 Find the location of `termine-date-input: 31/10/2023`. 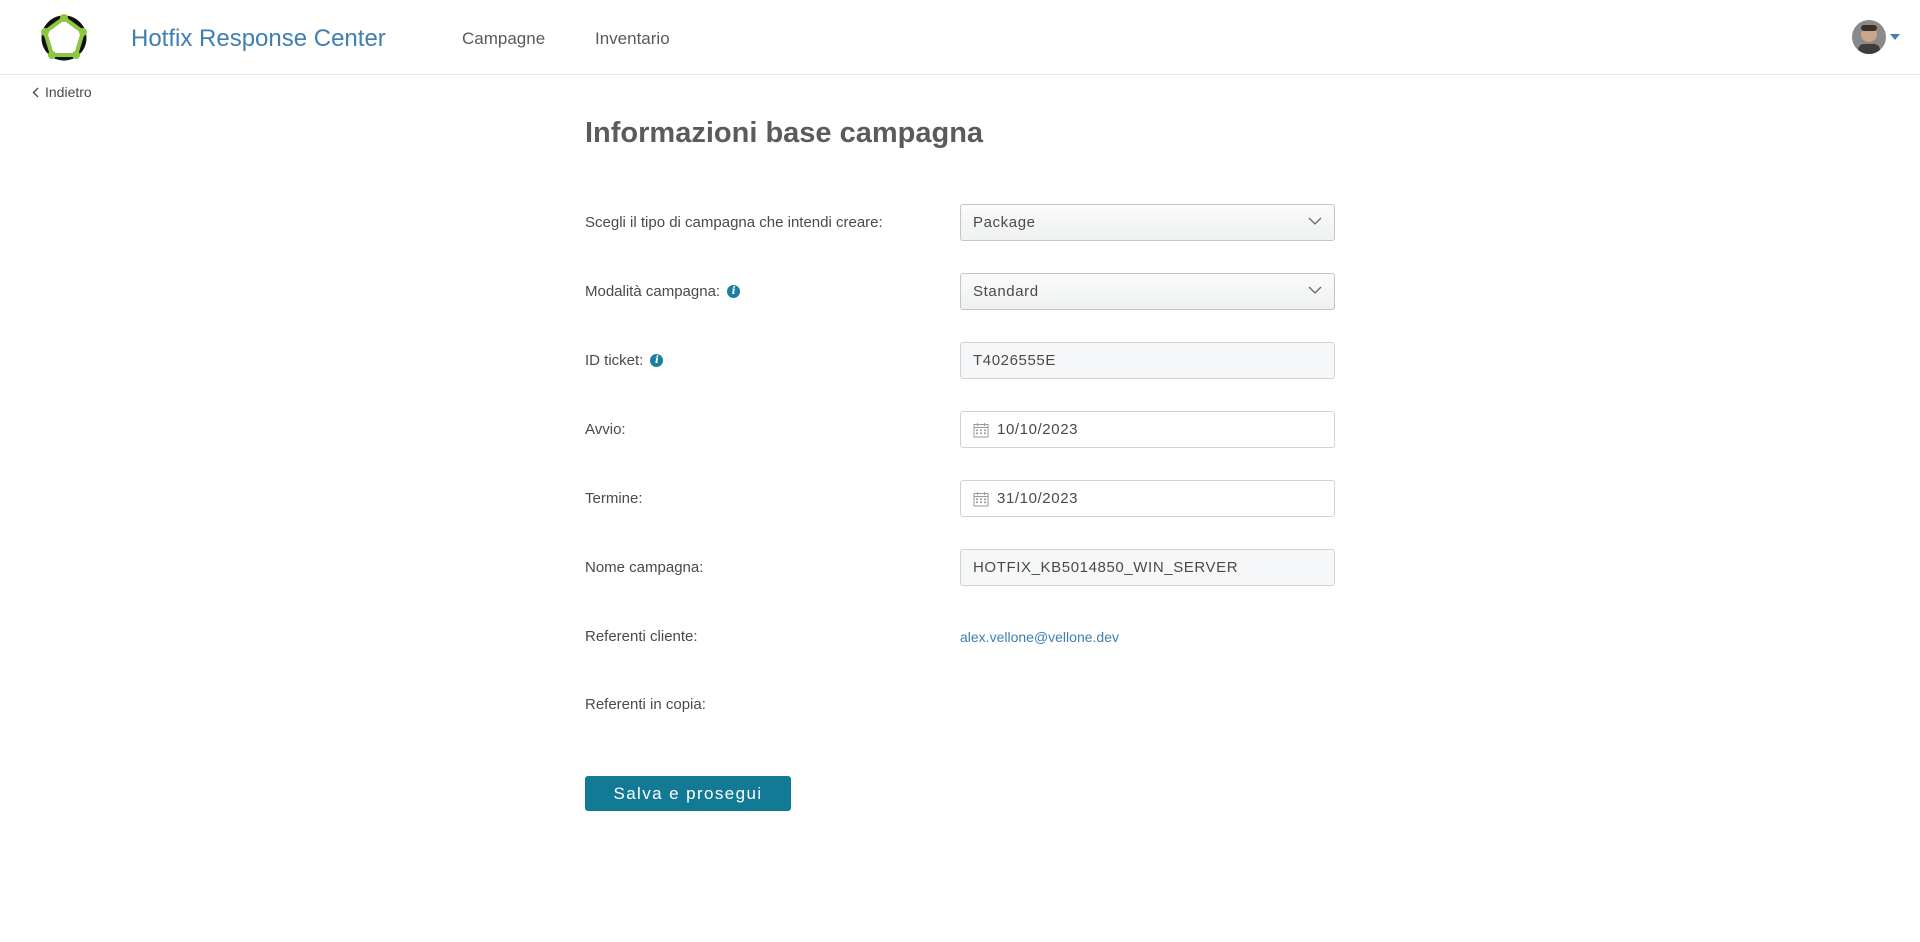

termine-date-input: 31/10/2023 is located at coordinates (1147, 498).